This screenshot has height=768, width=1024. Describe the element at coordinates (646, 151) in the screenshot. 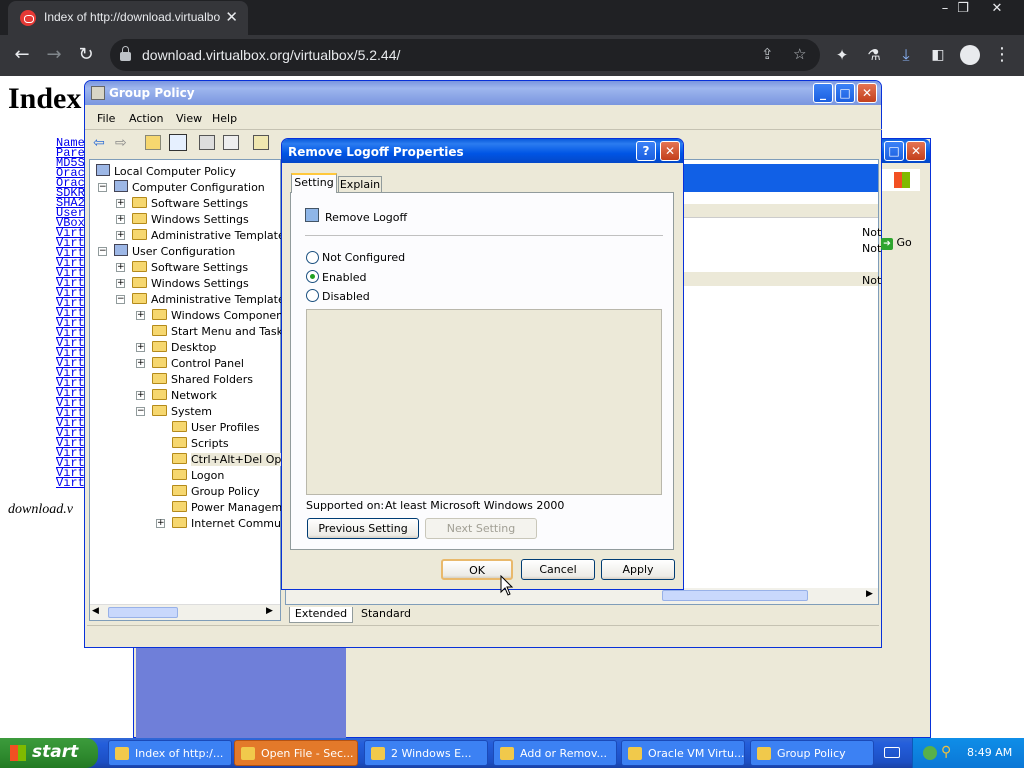

I see `dialog-help-button: ?` at that location.